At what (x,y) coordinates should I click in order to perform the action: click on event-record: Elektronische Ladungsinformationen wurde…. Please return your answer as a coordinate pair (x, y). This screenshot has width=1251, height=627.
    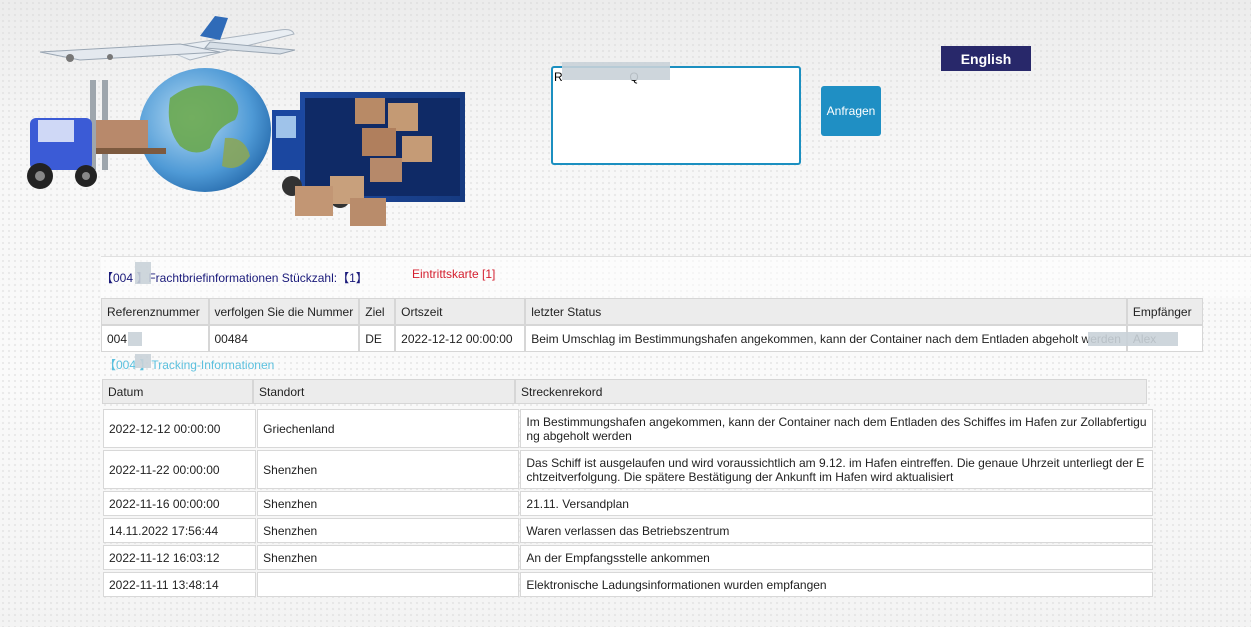
    Looking at the image, I should click on (836, 584).